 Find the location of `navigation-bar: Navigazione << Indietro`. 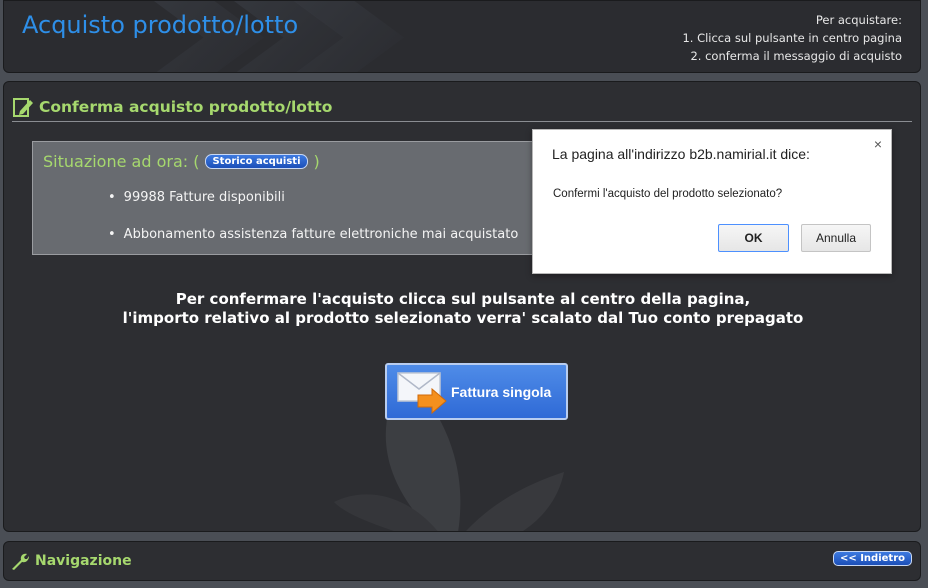

navigation-bar: Navigazione << Indietro is located at coordinates (462, 561).